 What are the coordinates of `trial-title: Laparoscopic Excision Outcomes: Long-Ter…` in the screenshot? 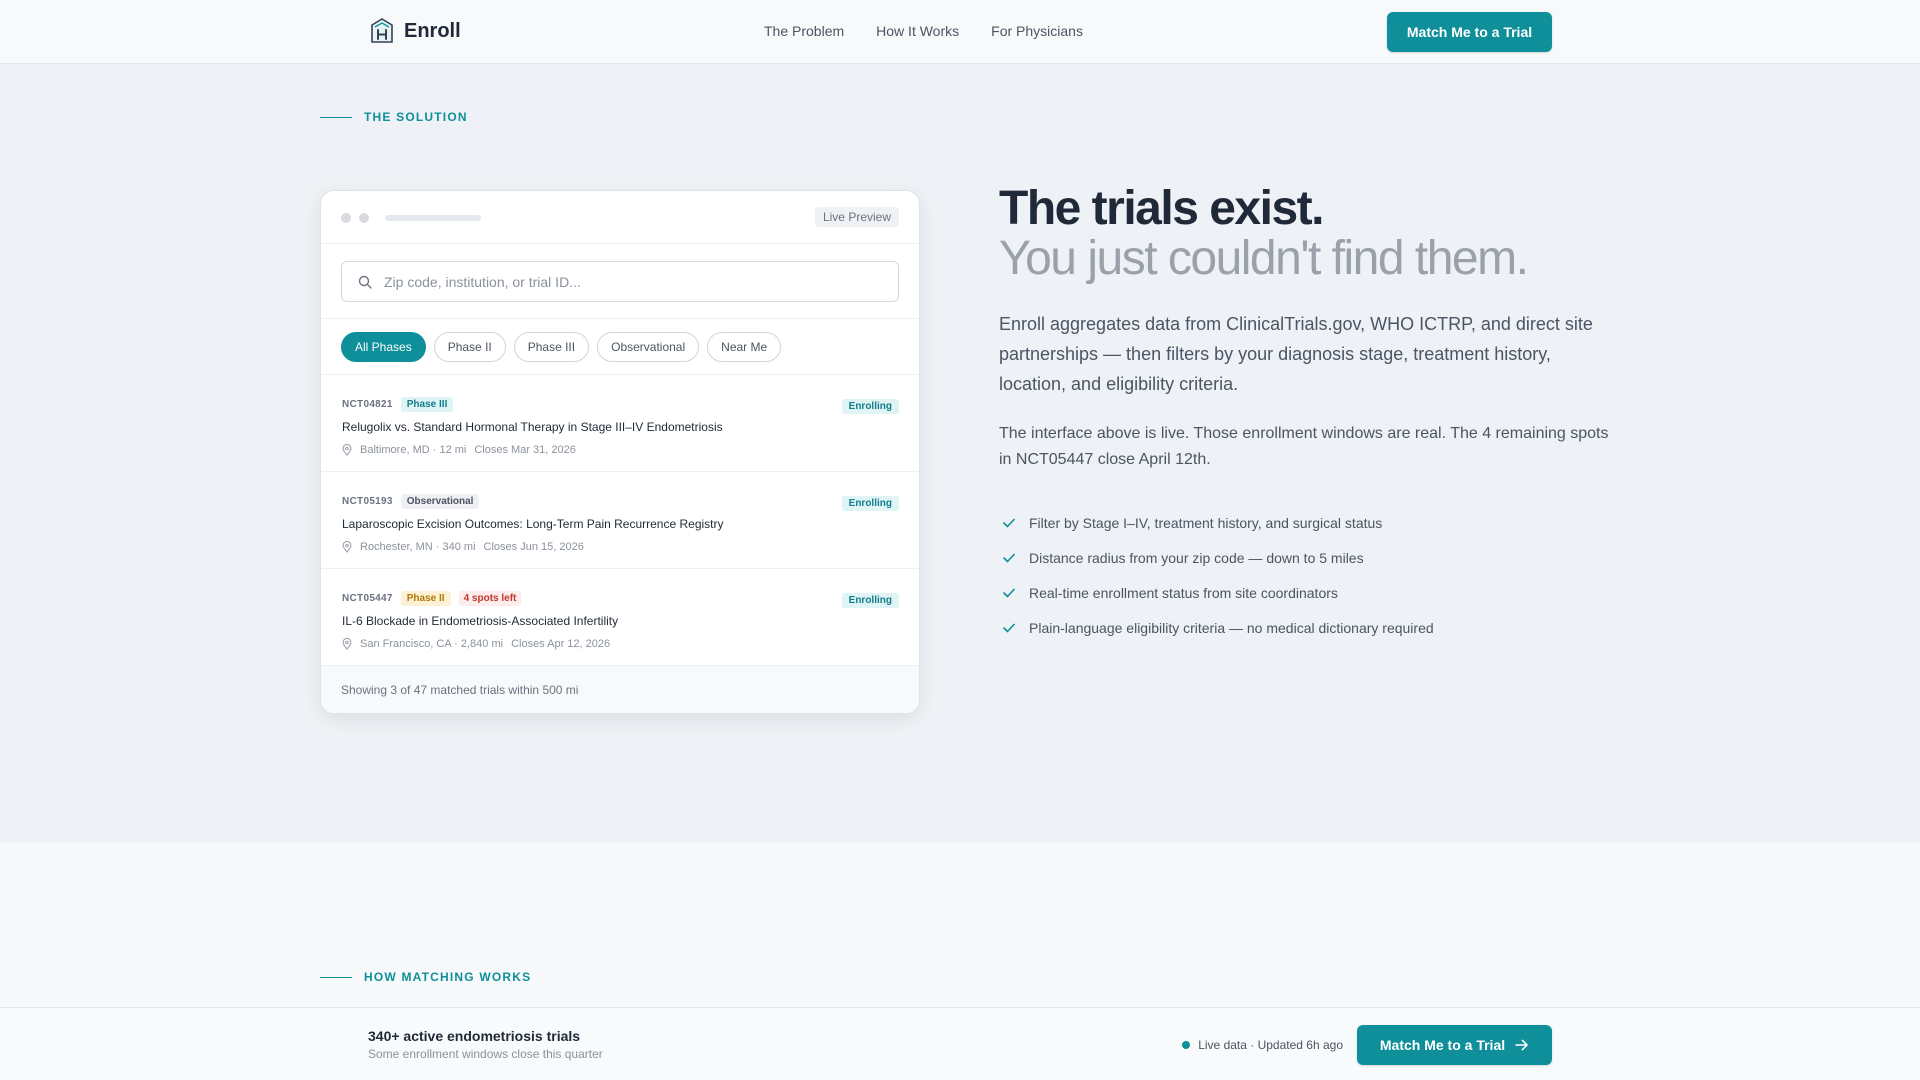 It's located at (533, 524).